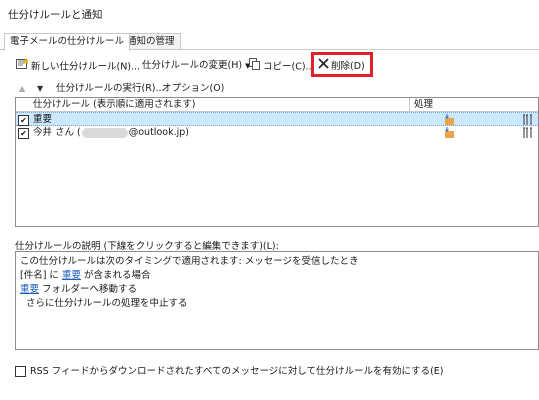 The height and width of the screenshot is (400, 539). I want to click on redacted-address, so click(104, 132).